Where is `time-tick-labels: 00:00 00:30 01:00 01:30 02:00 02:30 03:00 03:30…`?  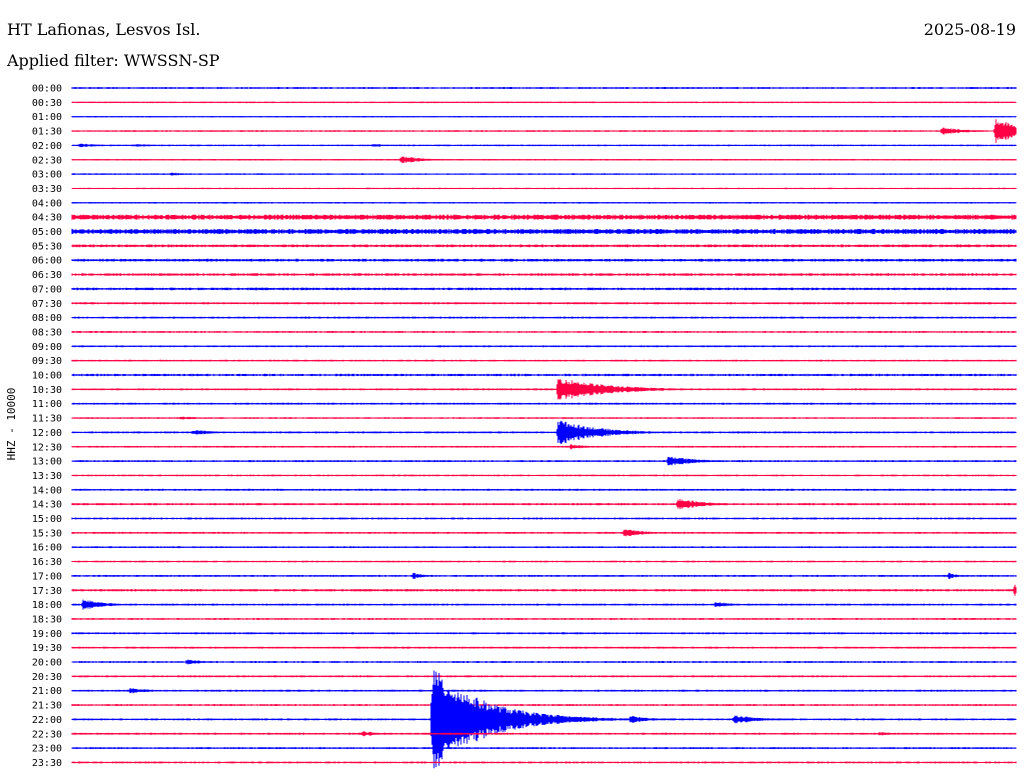
time-tick-labels: 00:00 00:30 01:00 01:30 02:00 02:30 03:00 03:30… is located at coordinates (47, 426).